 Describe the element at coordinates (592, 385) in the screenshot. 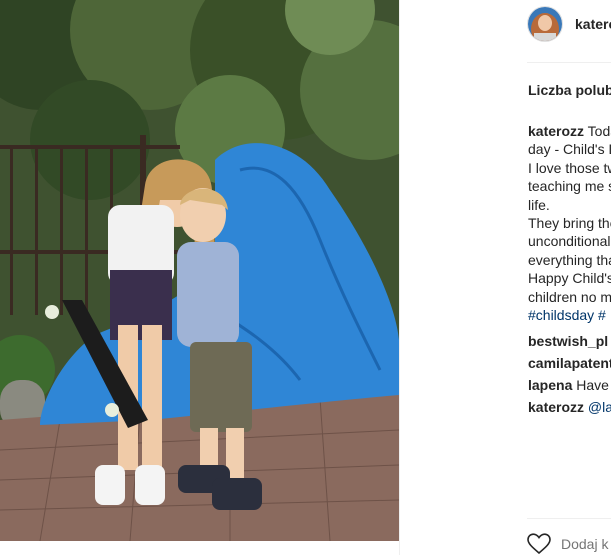

I see `comment-text: Have` at that location.